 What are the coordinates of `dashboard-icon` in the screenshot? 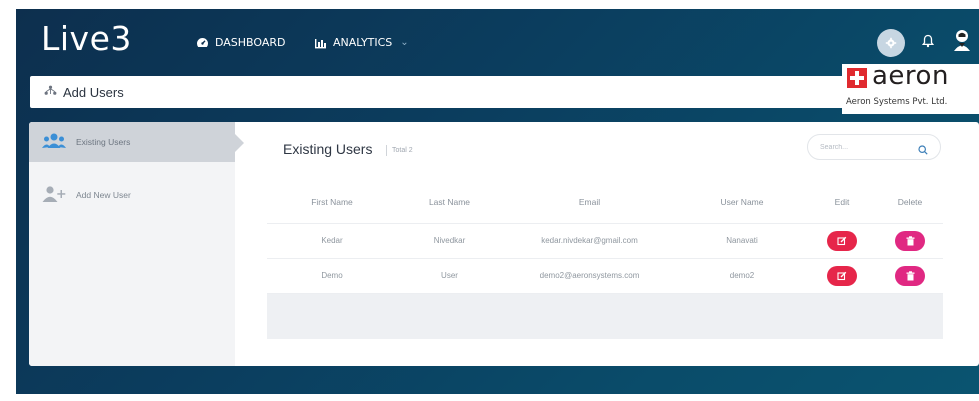 It's located at (202, 43).